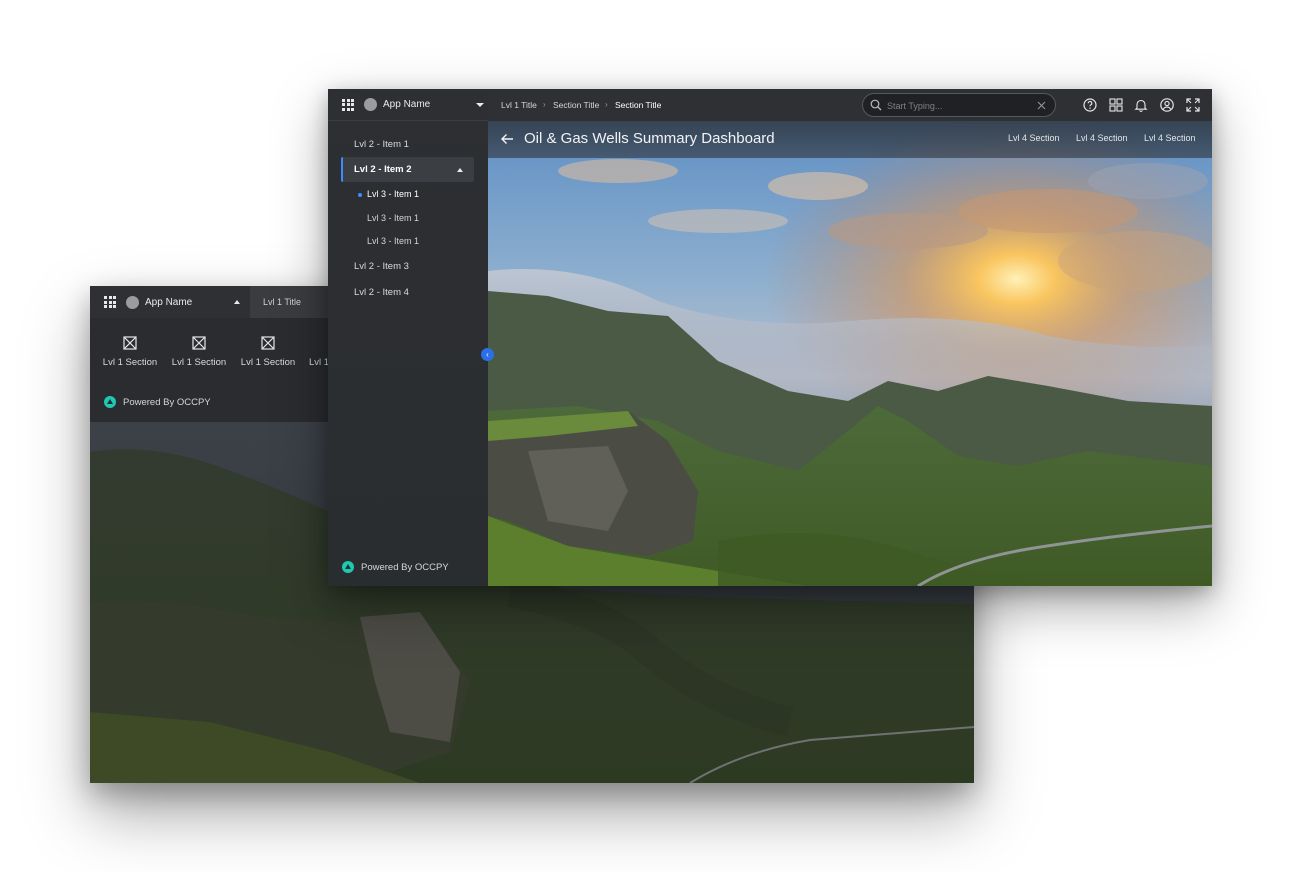  Describe the element at coordinates (1090, 105) in the screenshot. I see `help-icon` at that location.